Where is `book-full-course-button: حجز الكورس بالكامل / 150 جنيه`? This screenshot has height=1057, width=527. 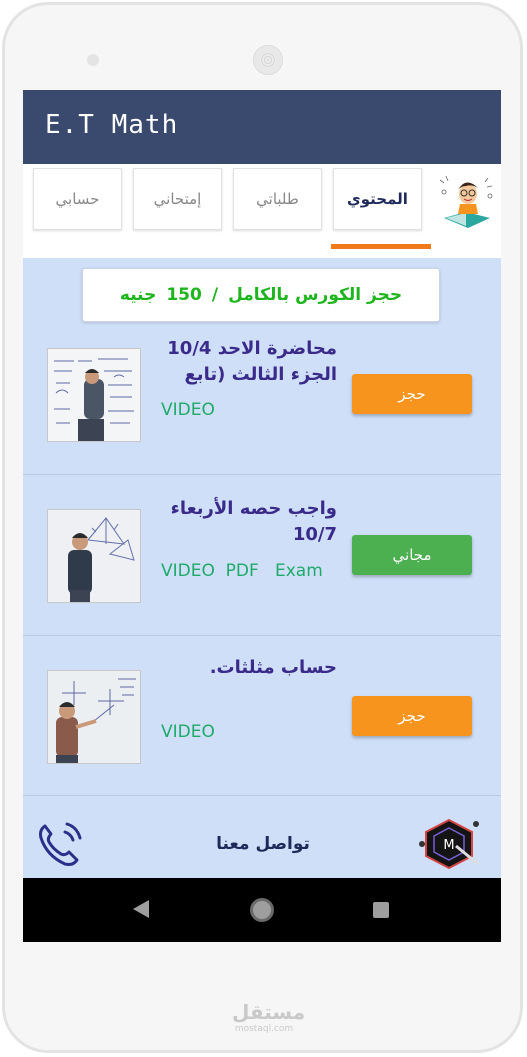
book-full-course-button: حجز الكورس بالكامل / 150 جنيه is located at coordinates (261, 295).